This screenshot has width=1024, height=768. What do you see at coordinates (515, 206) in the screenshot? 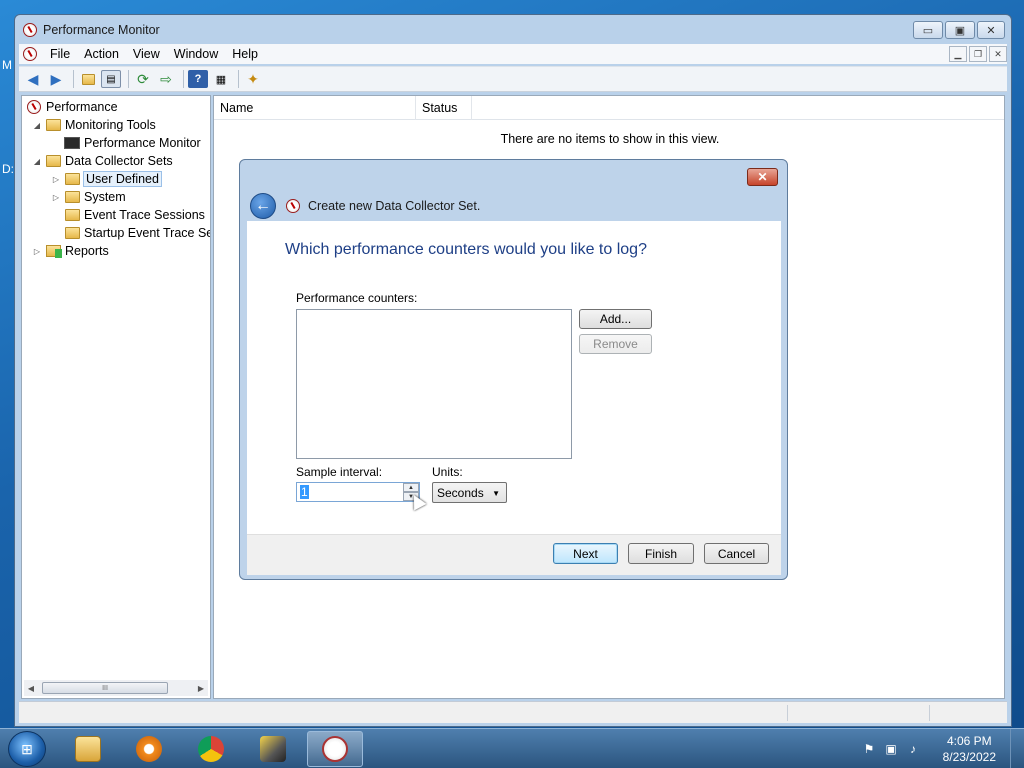
I see `dialog-header: ← Create new Data Collector Set.` at bounding box center [515, 206].